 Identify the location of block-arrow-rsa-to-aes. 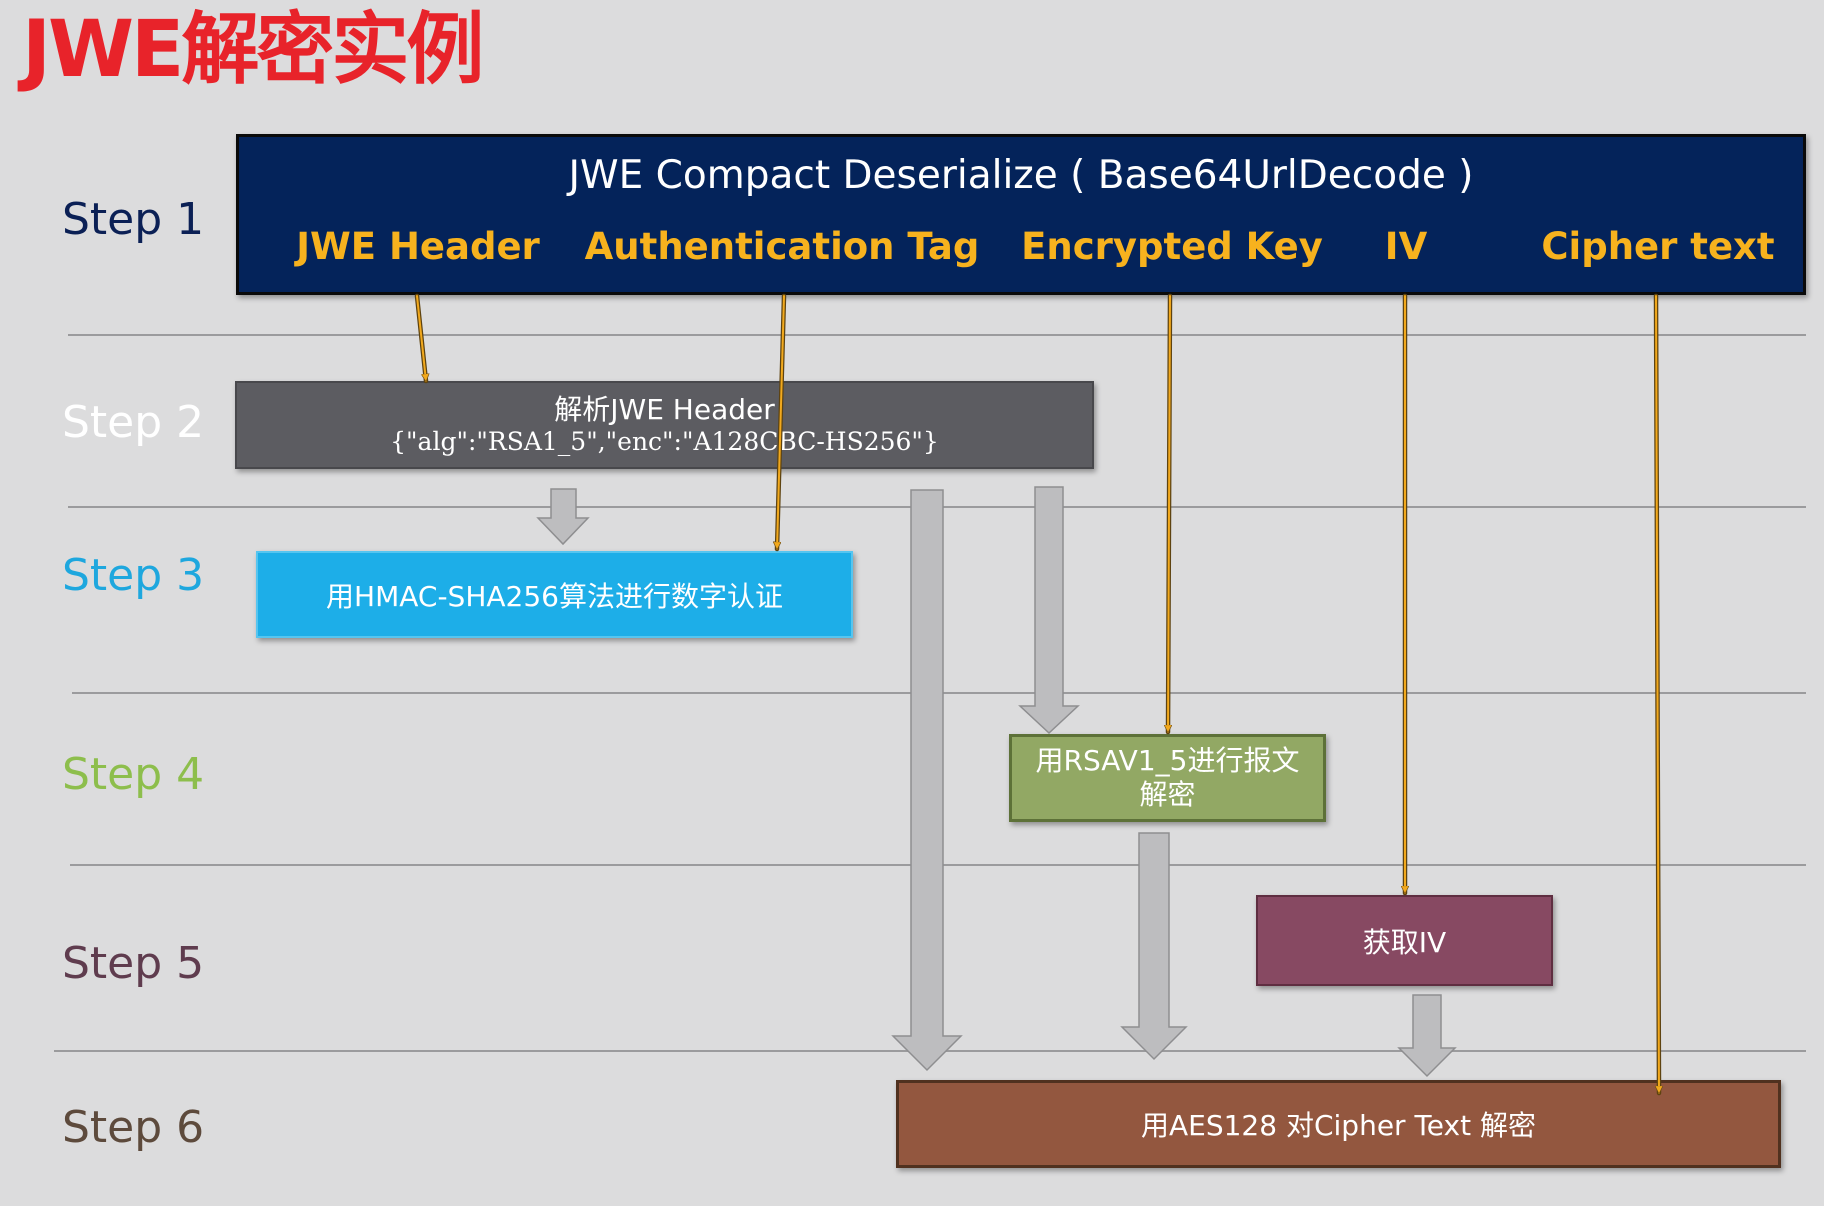
(1154, 946).